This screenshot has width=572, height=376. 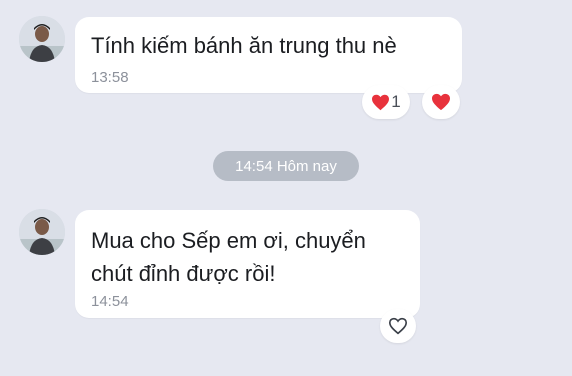 What do you see at coordinates (110, 301) in the screenshot?
I see `message-time: 14:54` at bounding box center [110, 301].